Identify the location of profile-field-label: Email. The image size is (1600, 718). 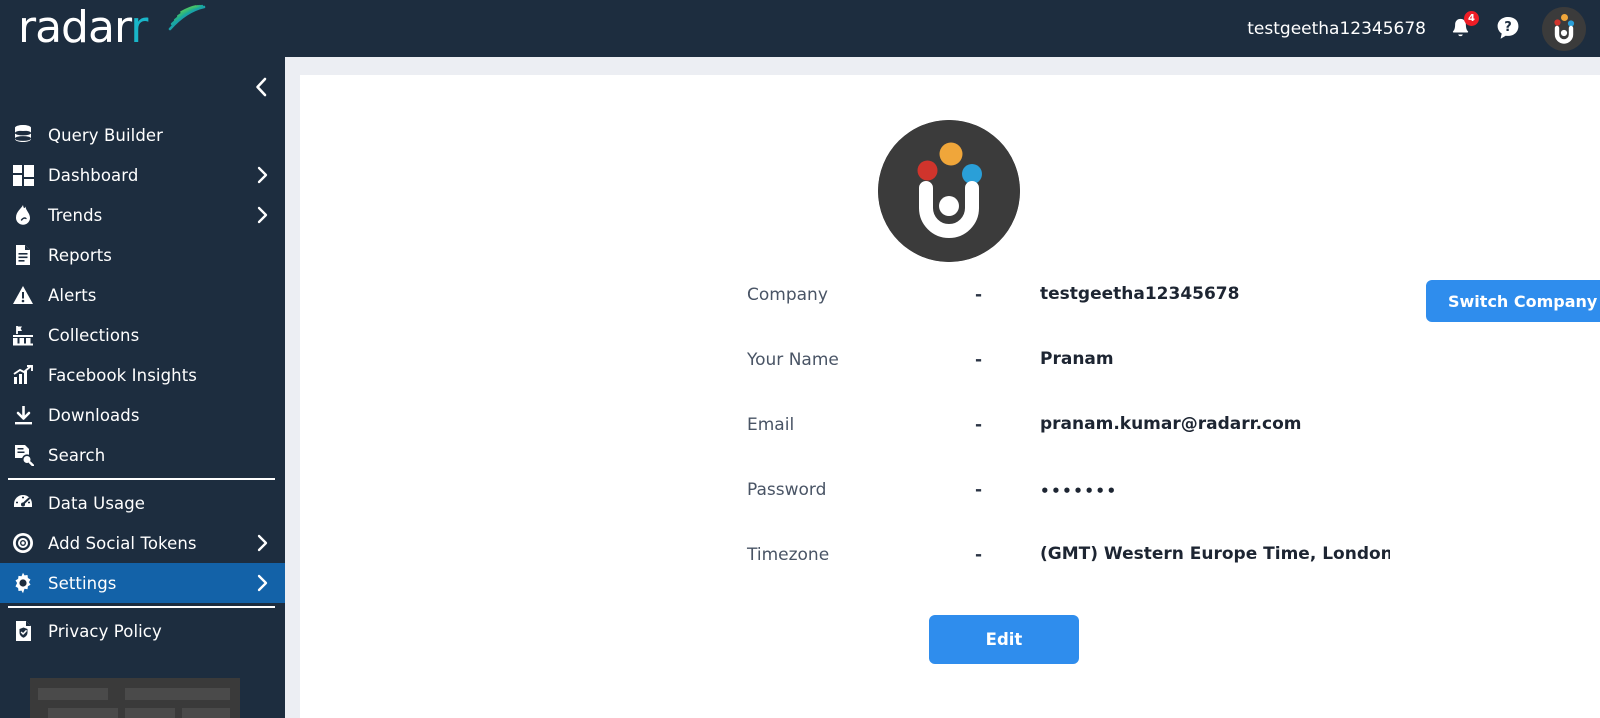
(771, 425).